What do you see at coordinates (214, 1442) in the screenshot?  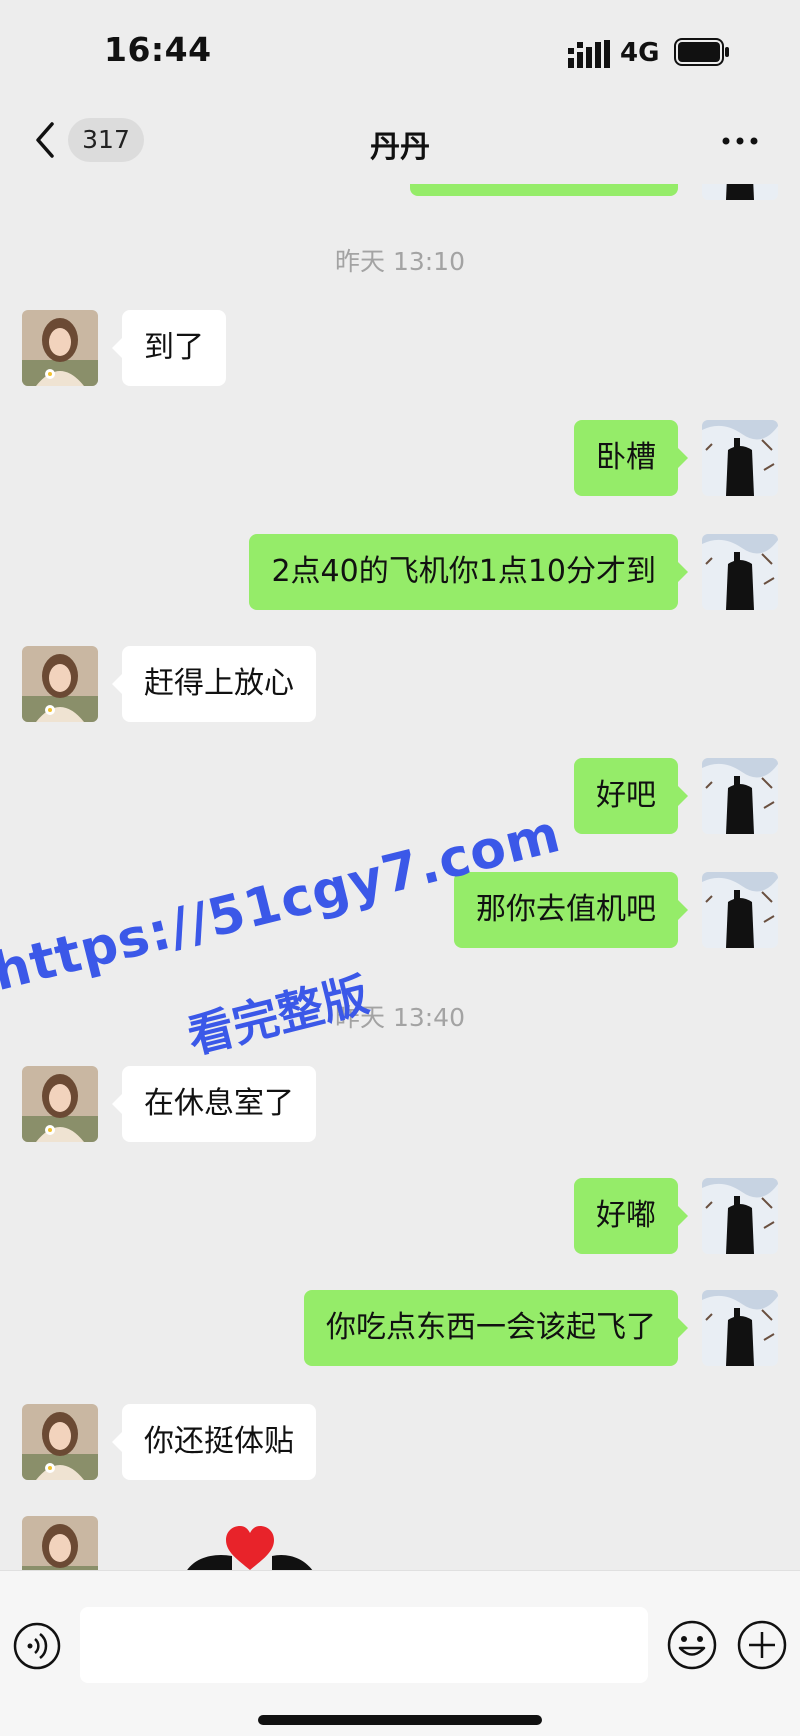 I see `incoming-bubble: 你还挺体贴` at bounding box center [214, 1442].